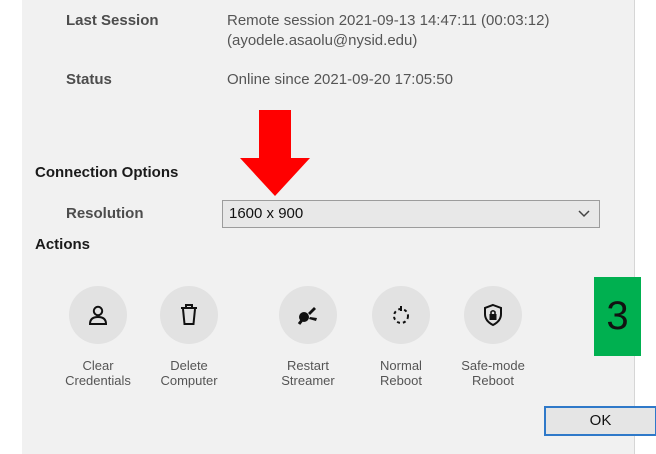 The width and height of the screenshot is (656, 454). I want to click on red-arrow-annotation, so click(275, 153).